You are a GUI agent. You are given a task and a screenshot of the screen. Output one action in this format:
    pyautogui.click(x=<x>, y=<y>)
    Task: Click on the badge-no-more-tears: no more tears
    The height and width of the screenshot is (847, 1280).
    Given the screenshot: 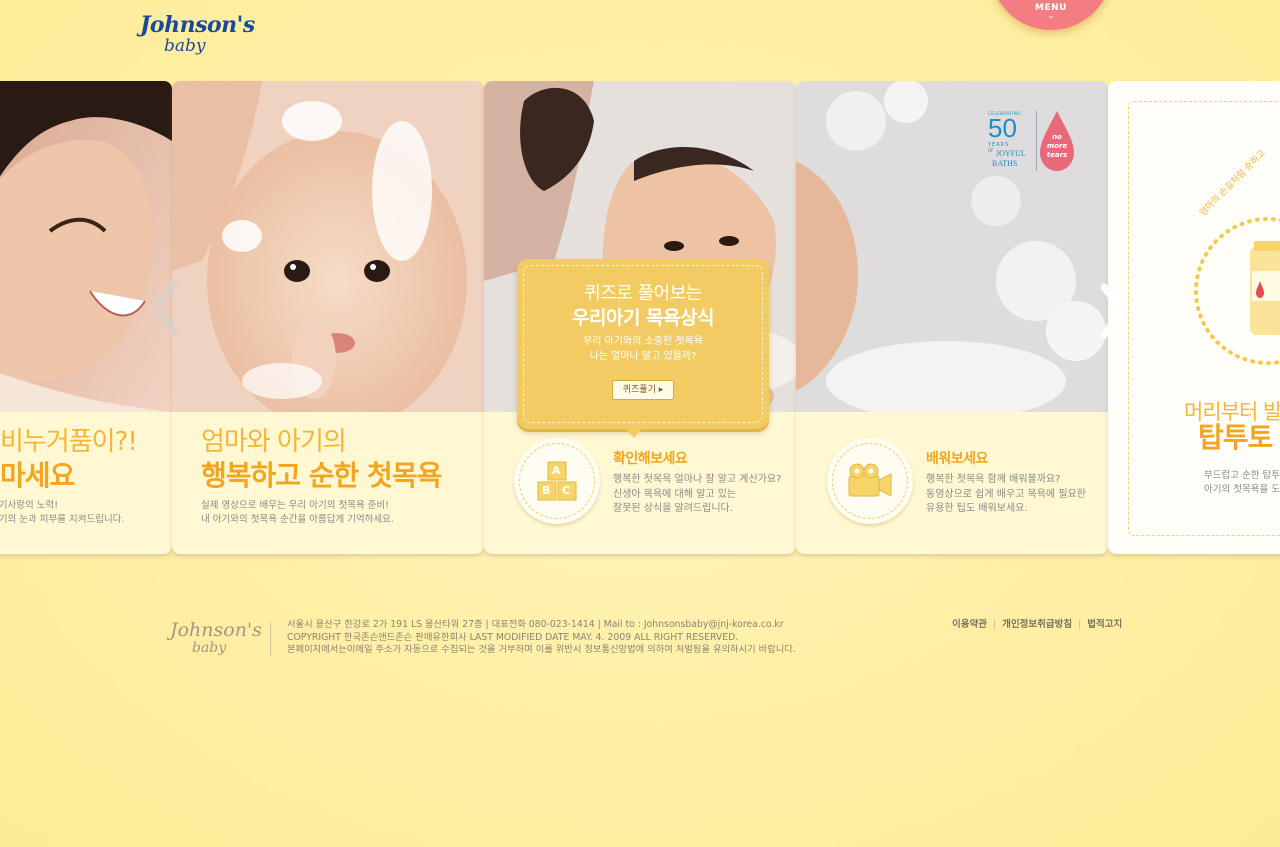 What is the action you would take?
    pyautogui.click(x=1057, y=146)
    